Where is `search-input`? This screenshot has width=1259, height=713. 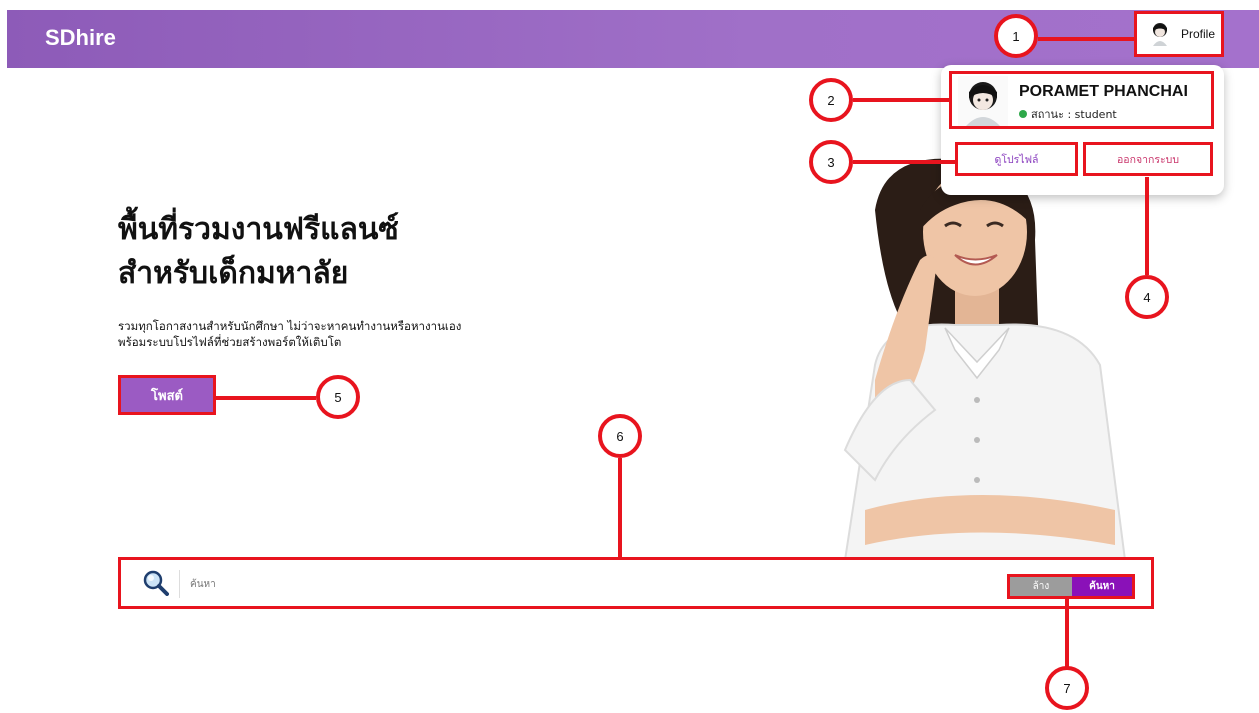 search-input is located at coordinates (570, 584).